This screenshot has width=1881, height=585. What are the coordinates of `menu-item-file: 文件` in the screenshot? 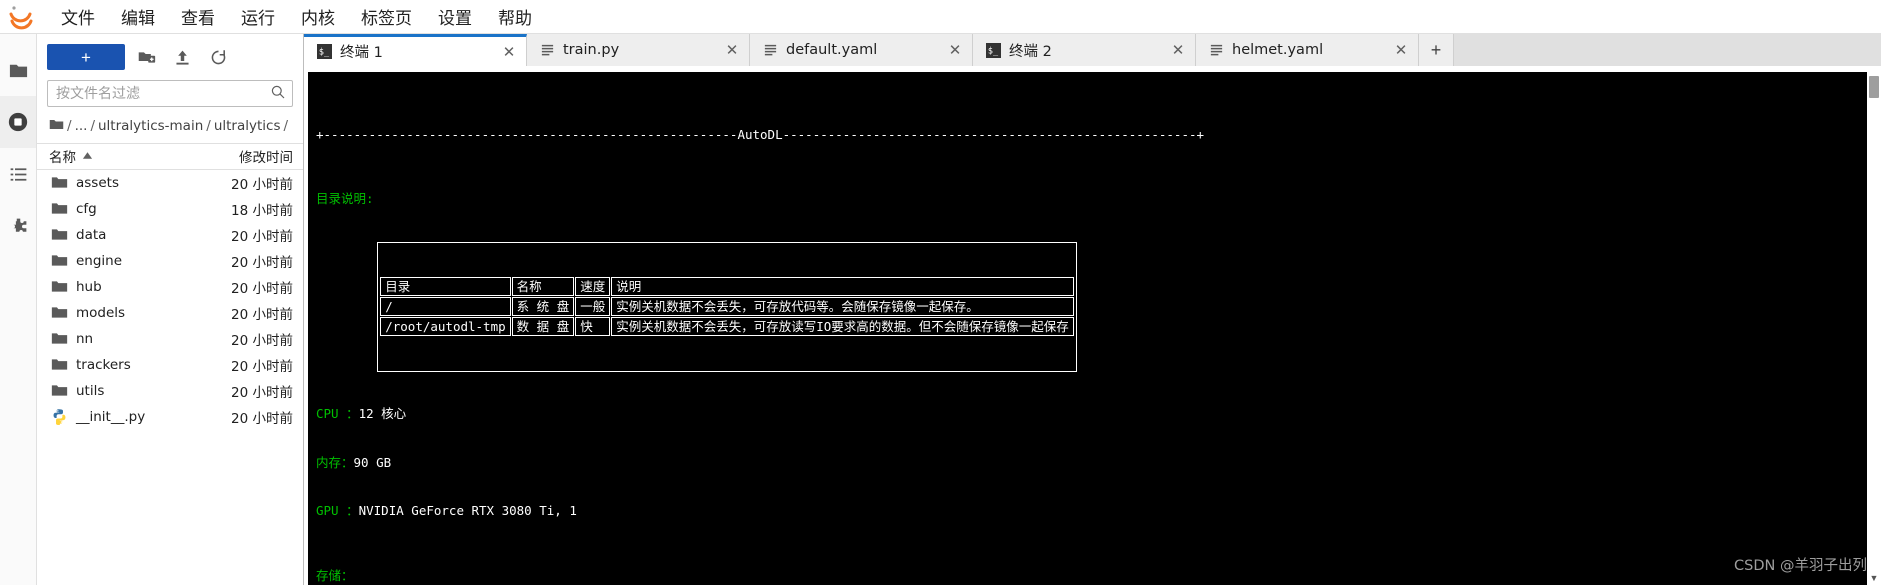 It's located at (78, 16).